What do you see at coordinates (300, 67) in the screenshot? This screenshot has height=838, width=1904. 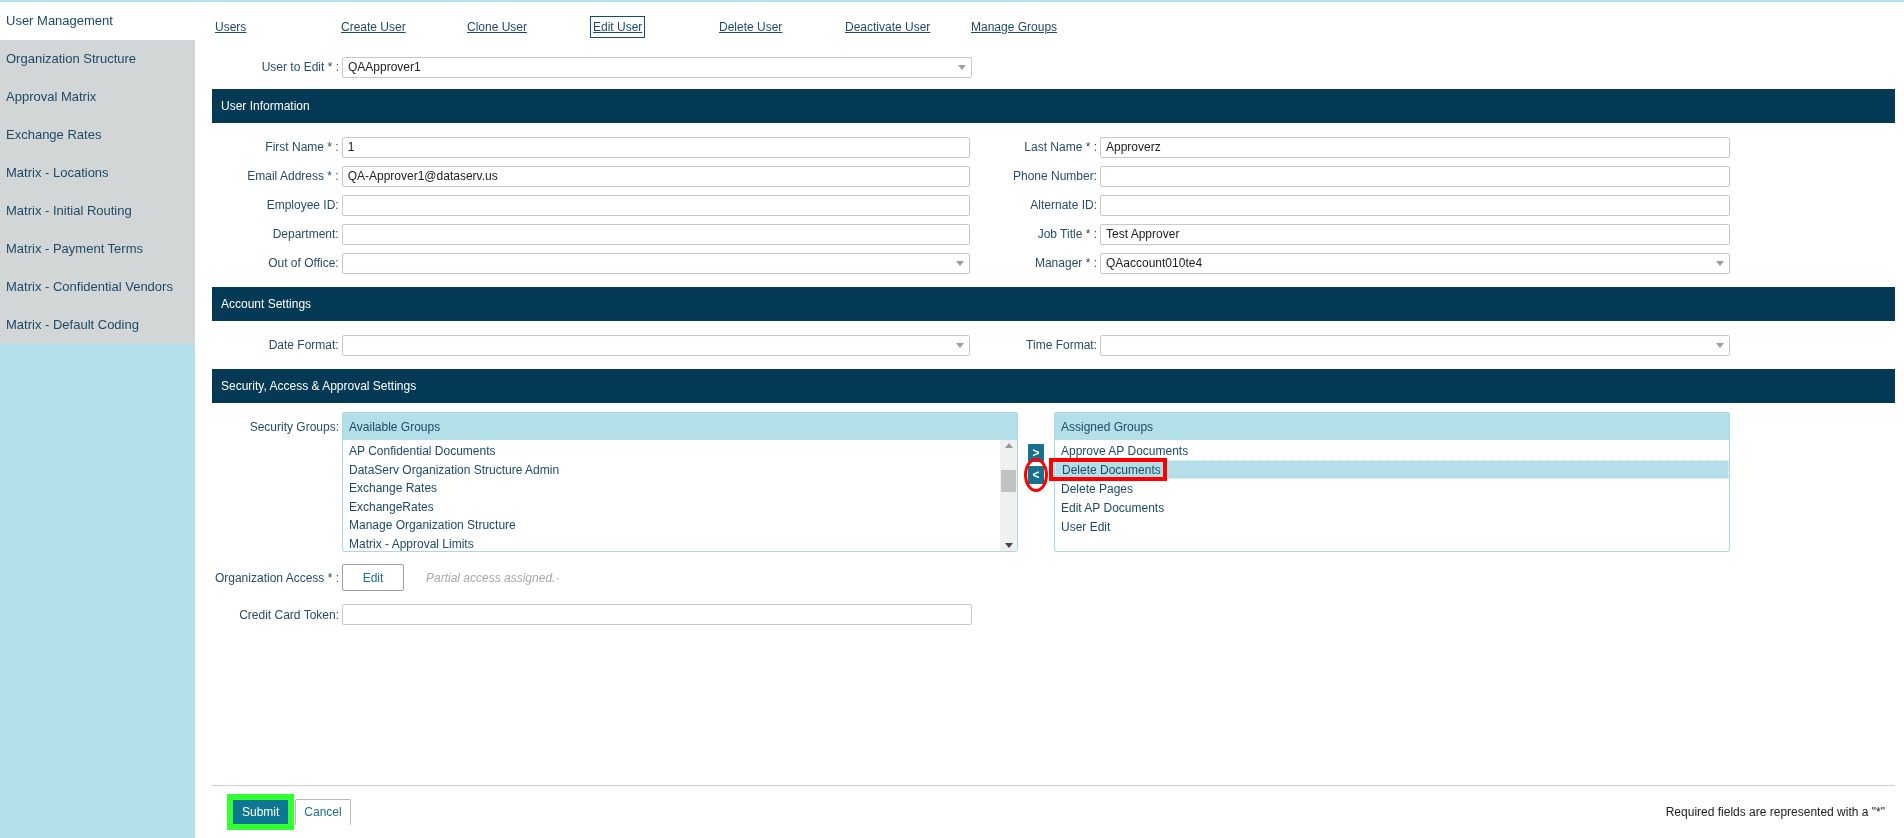 I see `field-label: User to Edit * :` at bounding box center [300, 67].